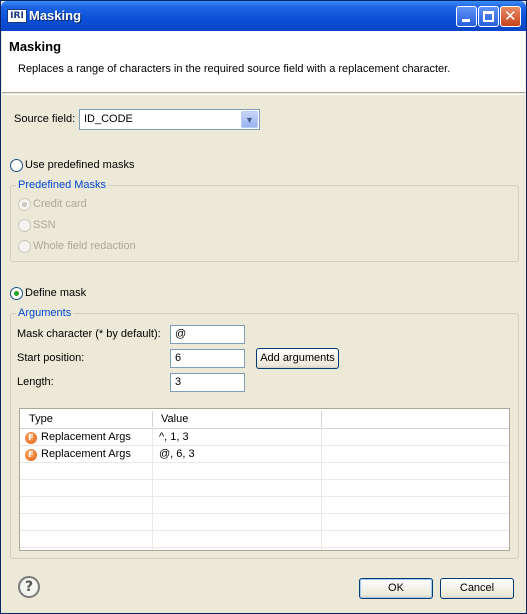  I want to click on table-row: F Replacement Args ^, 1, 3, so click(264, 437).